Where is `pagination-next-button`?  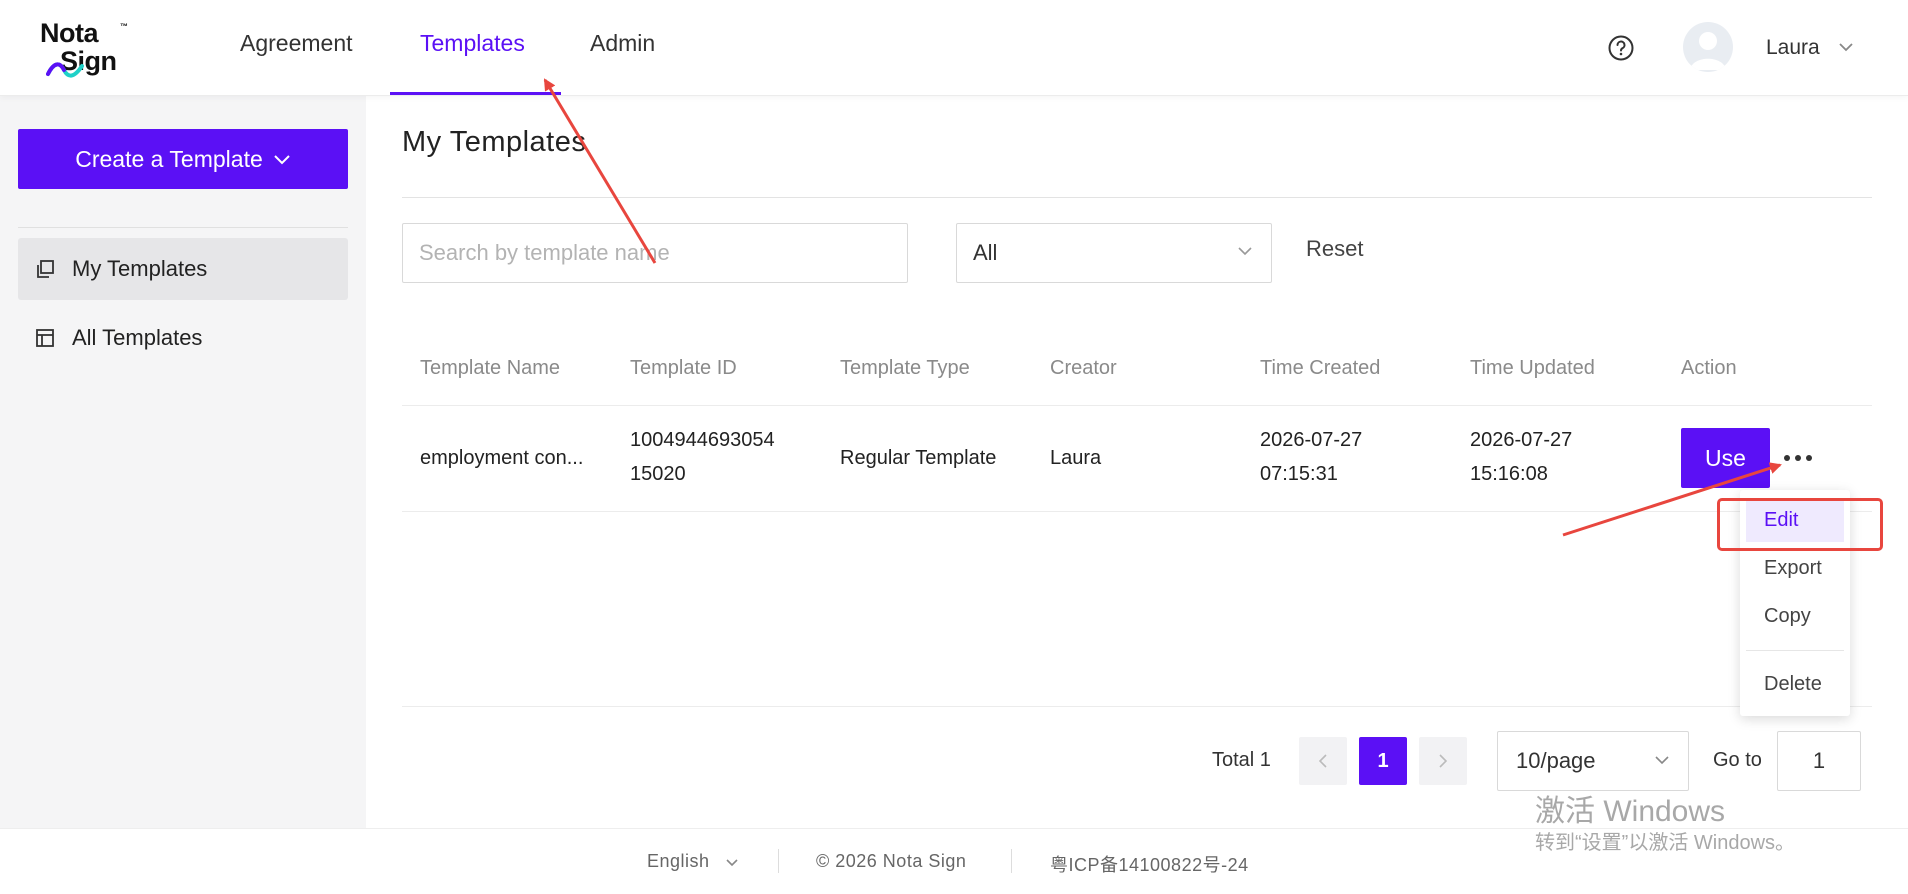
pagination-next-button is located at coordinates (1443, 761).